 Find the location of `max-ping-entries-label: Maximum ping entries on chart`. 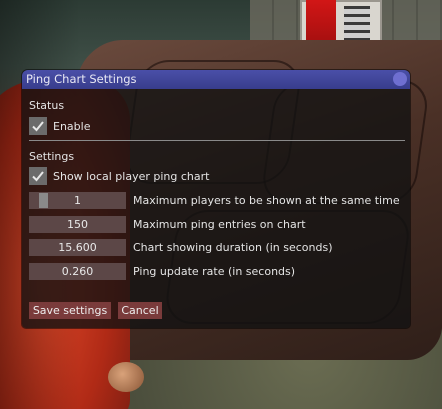

max-ping-entries-label: Maximum ping entries on chart is located at coordinates (219, 224).